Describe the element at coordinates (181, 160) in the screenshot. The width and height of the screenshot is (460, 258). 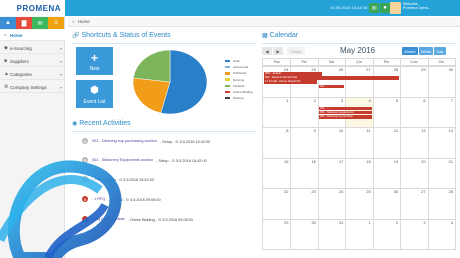
I see `activity-meta: - Setup - ⊙ 5.5.2016 15:42:00` at that location.